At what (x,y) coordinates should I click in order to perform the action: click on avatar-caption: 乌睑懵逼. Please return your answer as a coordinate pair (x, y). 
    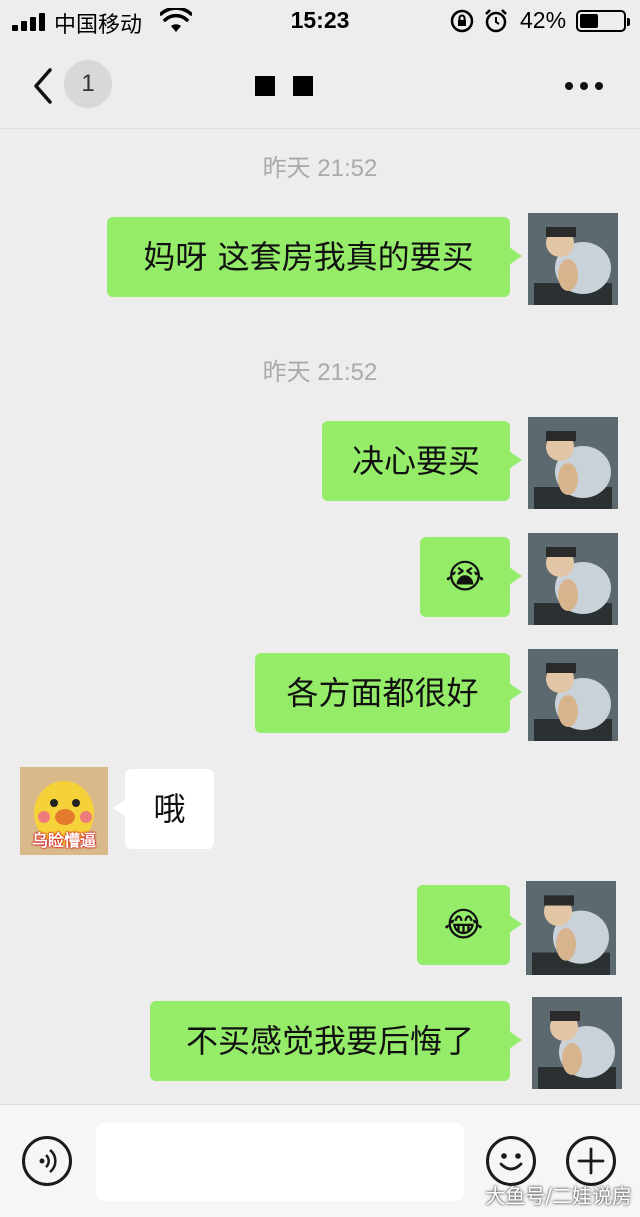
    Looking at the image, I should click on (63, 840).